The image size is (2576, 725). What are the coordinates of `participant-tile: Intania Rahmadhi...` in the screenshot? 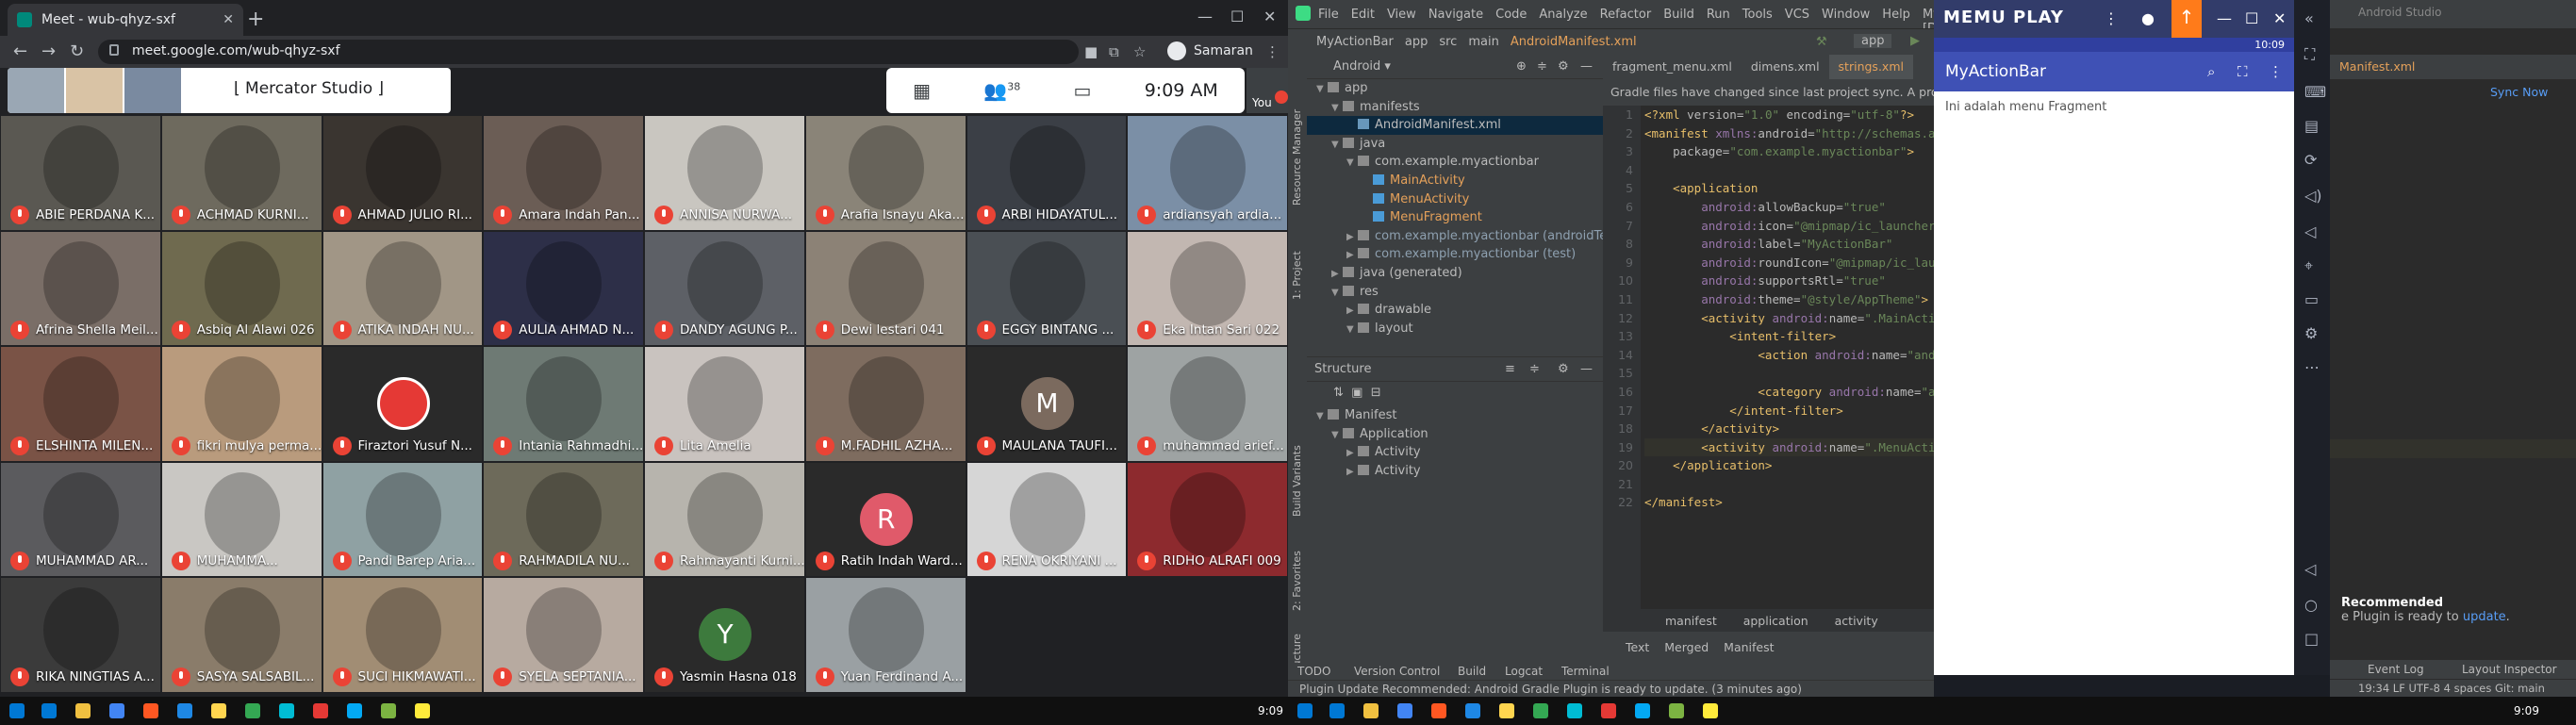 It's located at (563, 404).